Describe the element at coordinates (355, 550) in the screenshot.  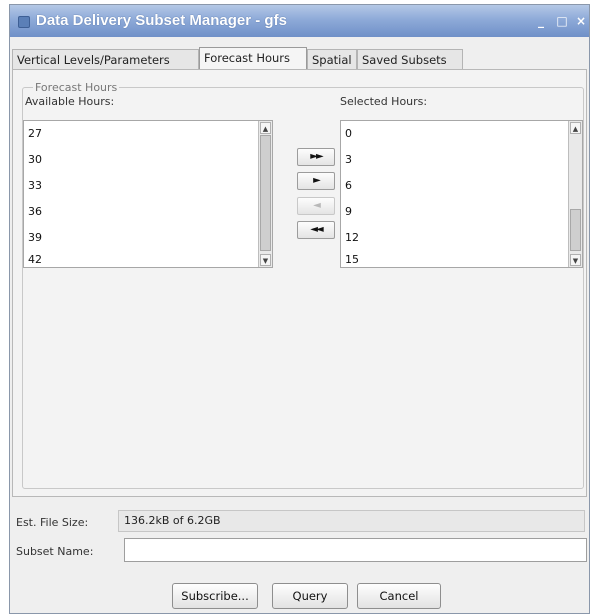
I see `subset-name-input` at that location.